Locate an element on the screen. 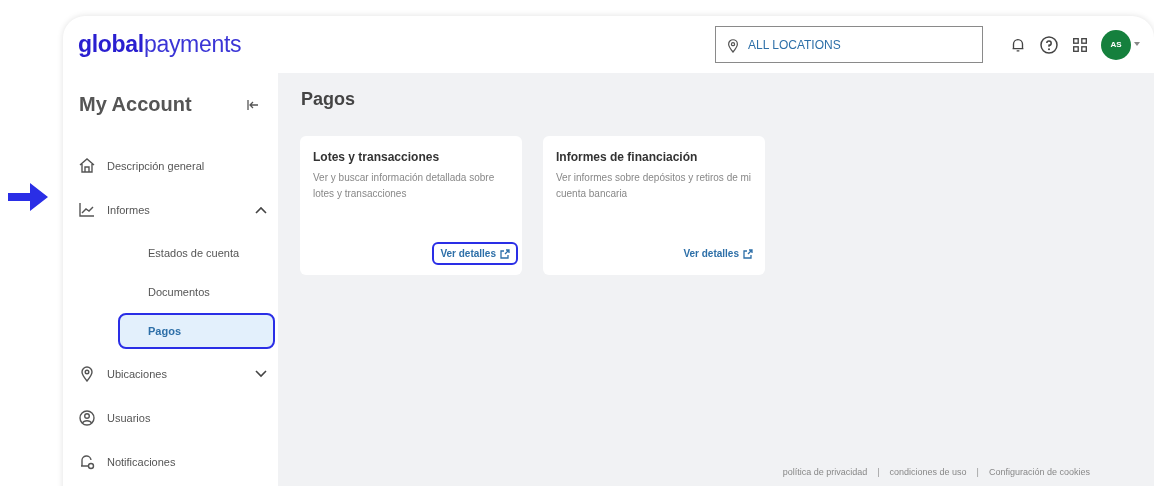 This screenshot has width=1154, height=486. house-icon is located at coordinates (87, 166).